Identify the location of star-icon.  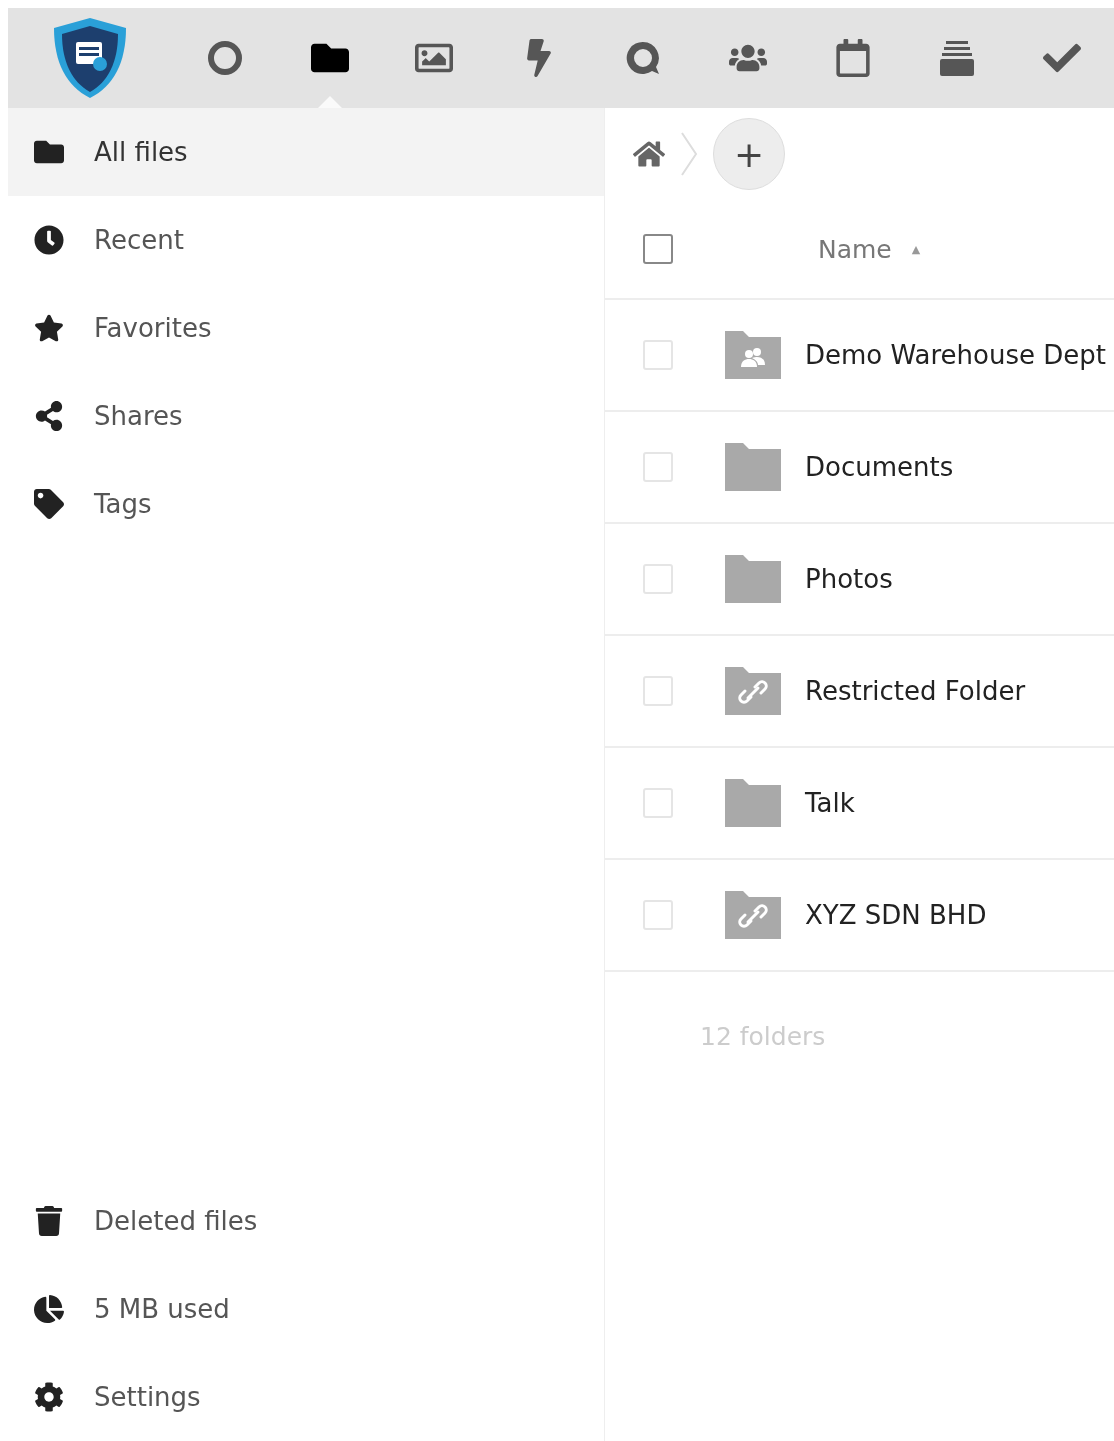
(49, 328).